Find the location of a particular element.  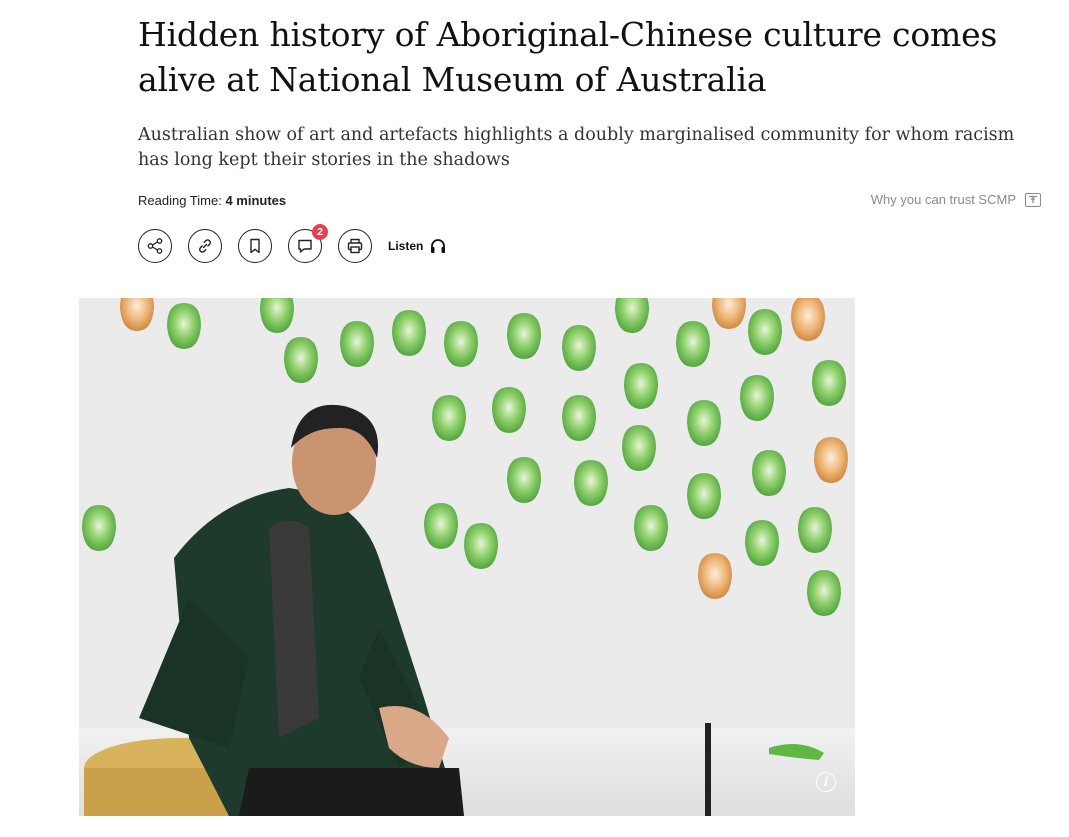

bookmark-button is located at coordinates (255, 246).